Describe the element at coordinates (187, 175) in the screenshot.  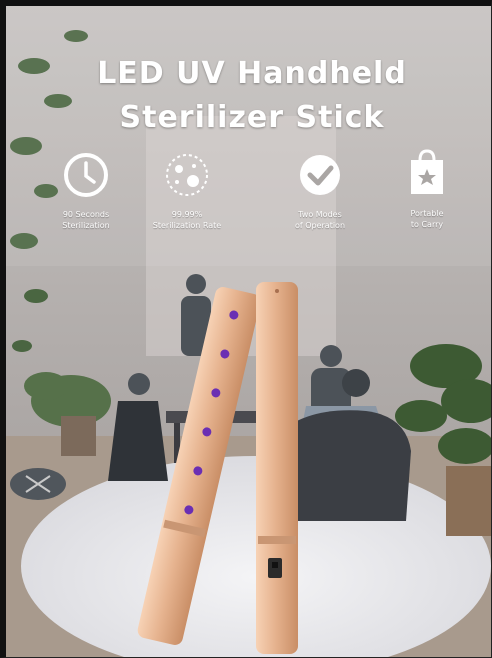
I see `virus-icon` at that location.